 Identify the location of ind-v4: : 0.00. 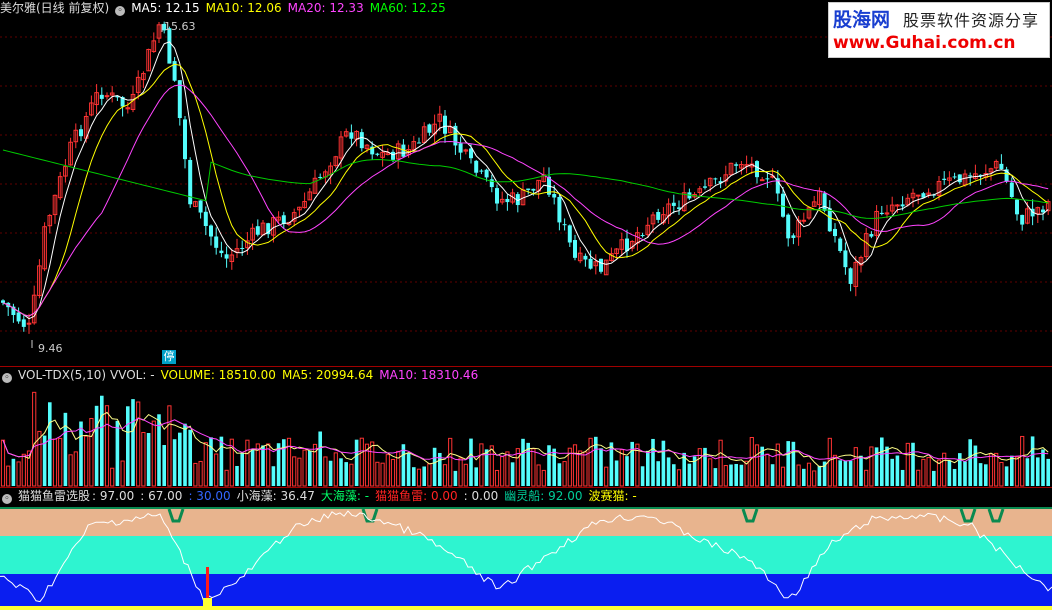
(481, 496).